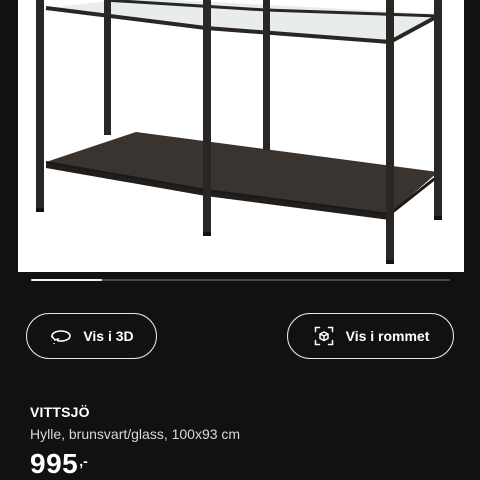 This screenshot has width=480, height=480. What do you see at coordinates (40, 106) in the screenshot?
I see `front-left-leg` at bounding box center [40, 106].